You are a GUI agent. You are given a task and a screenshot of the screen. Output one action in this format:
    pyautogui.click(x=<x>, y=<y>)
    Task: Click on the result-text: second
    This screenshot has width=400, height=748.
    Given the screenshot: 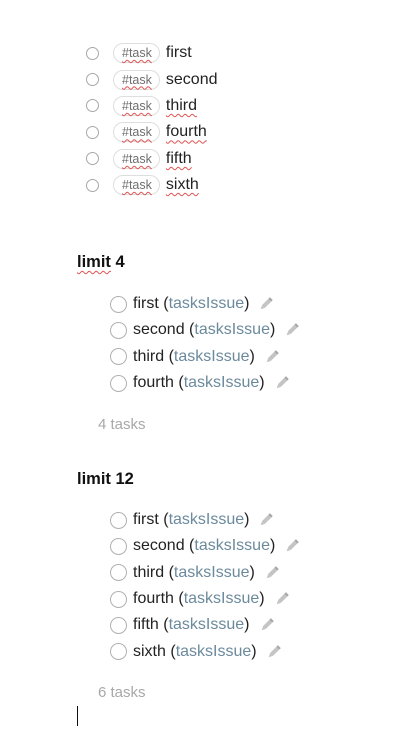 What is the action you would take?
    pyautogui.click(x=159, y=546)
    